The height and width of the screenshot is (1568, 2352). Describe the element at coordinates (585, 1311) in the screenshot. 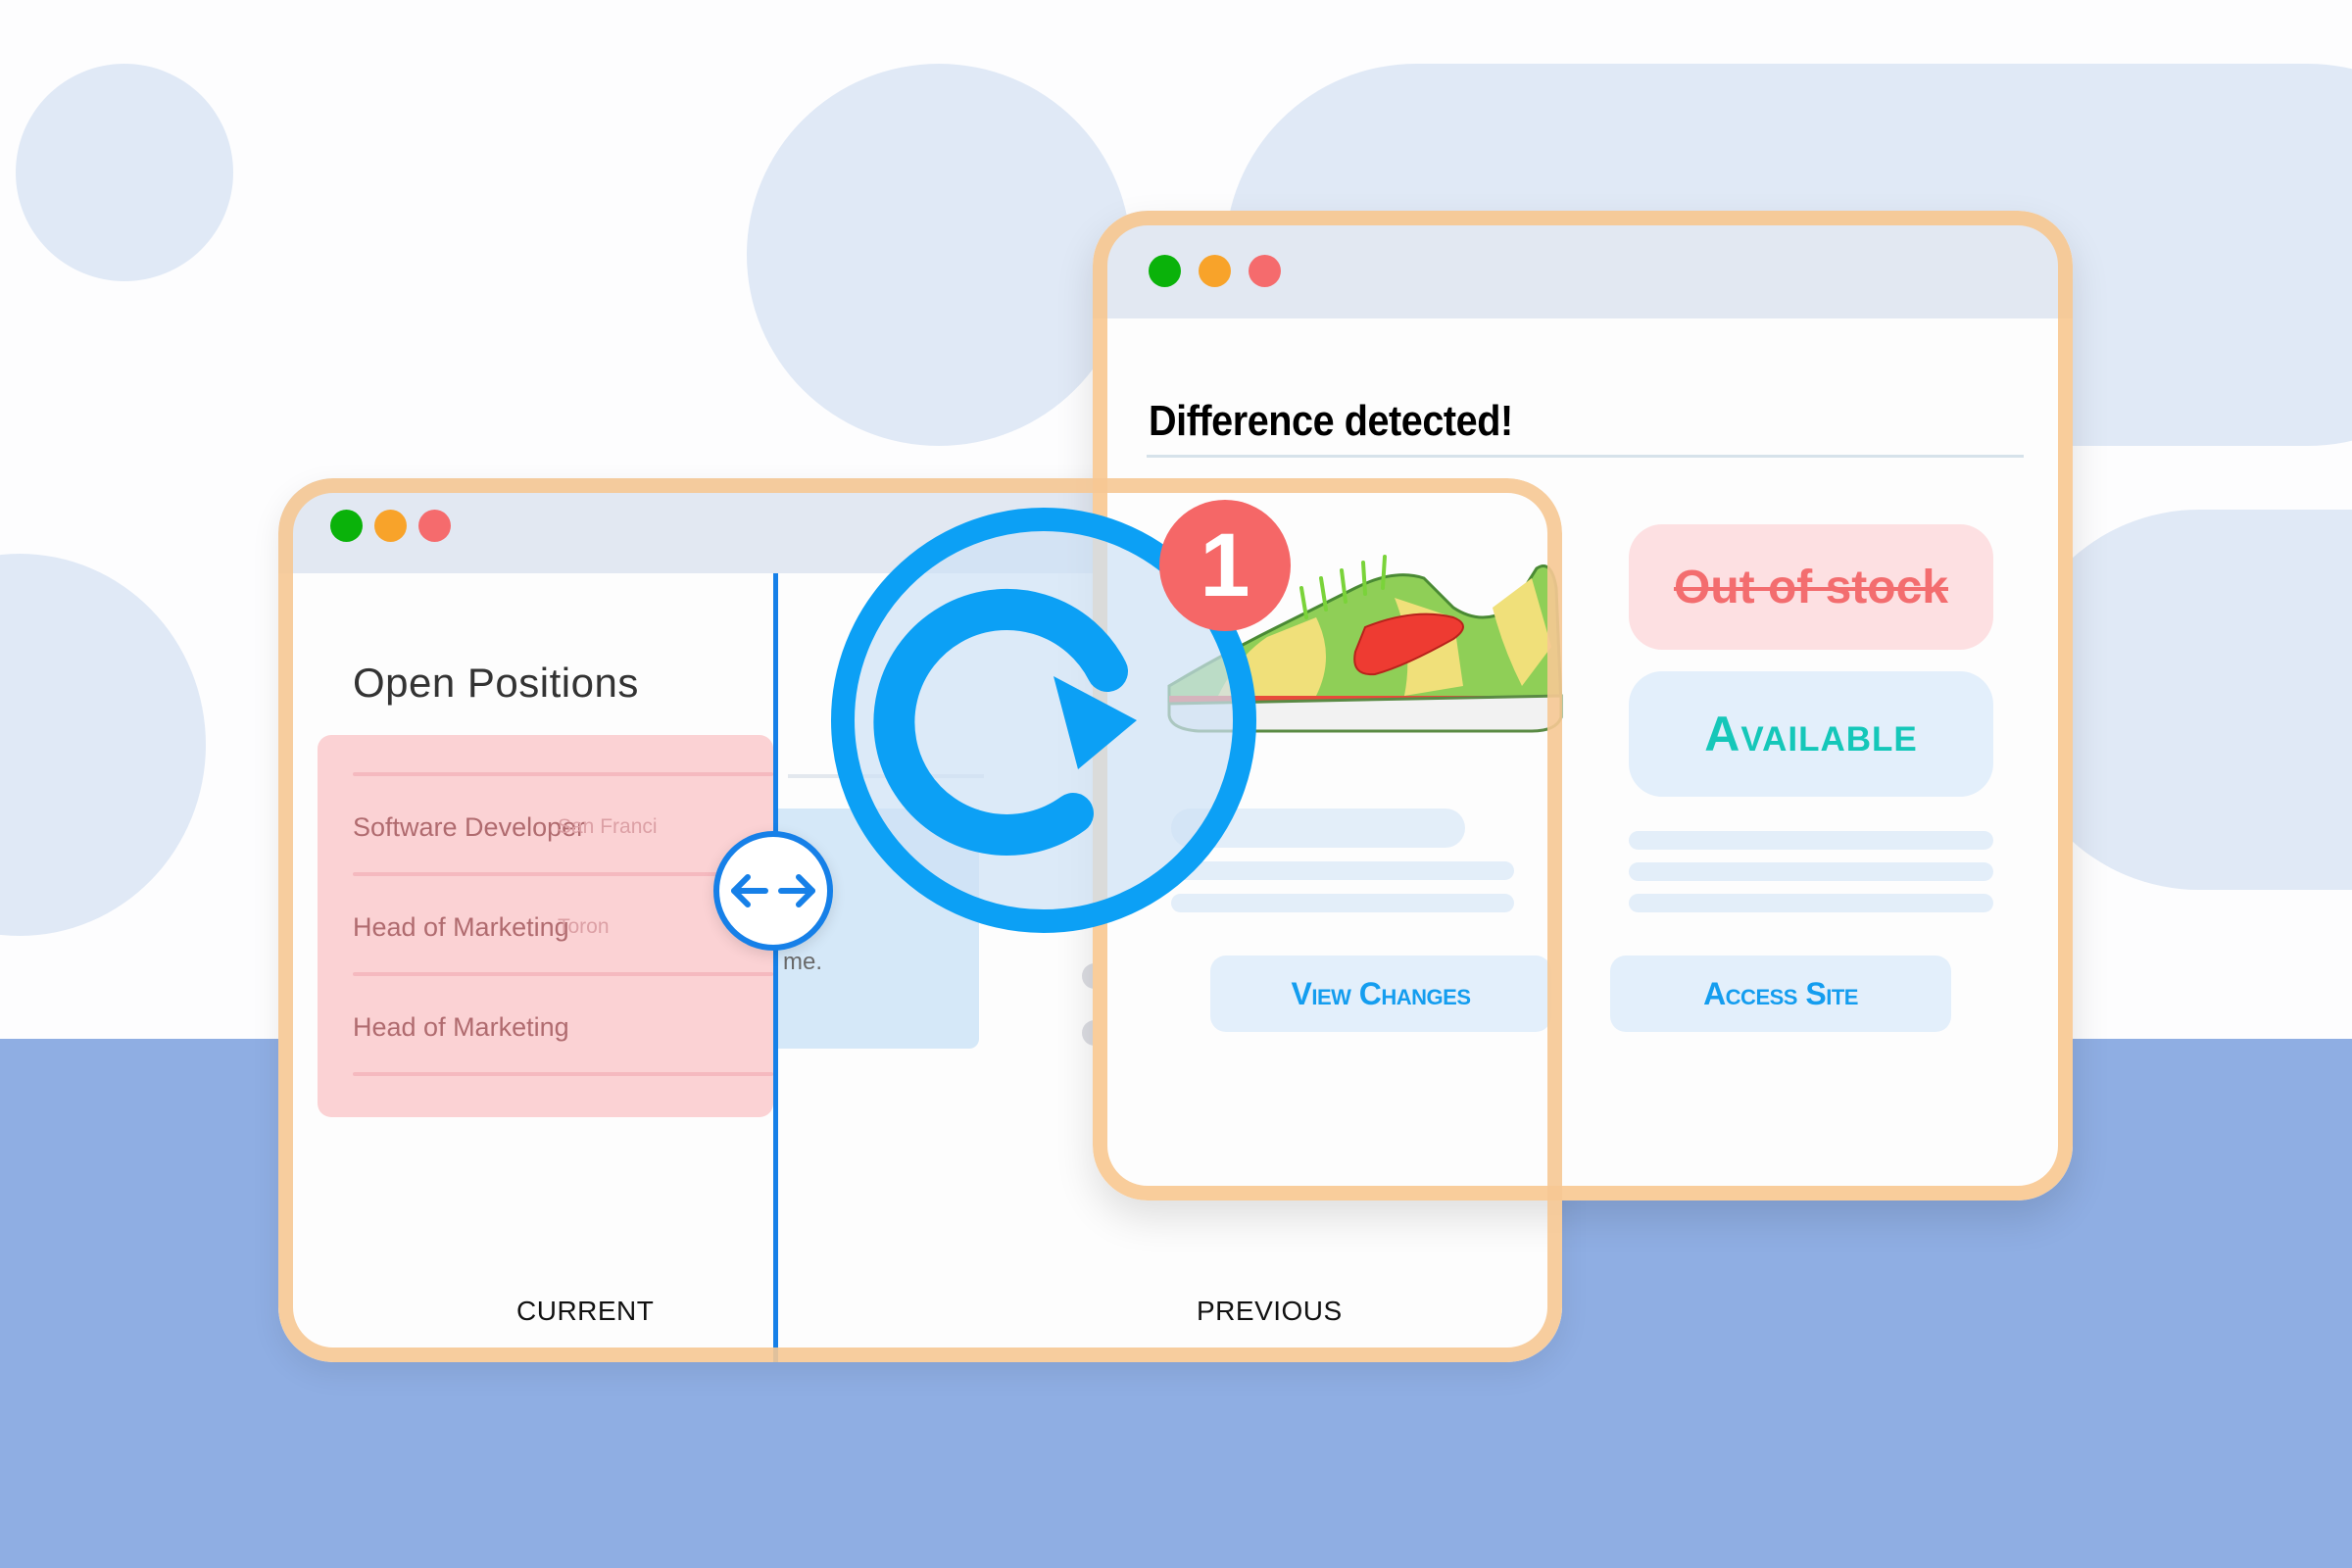

I see `current-label: CURRENT` at that location.